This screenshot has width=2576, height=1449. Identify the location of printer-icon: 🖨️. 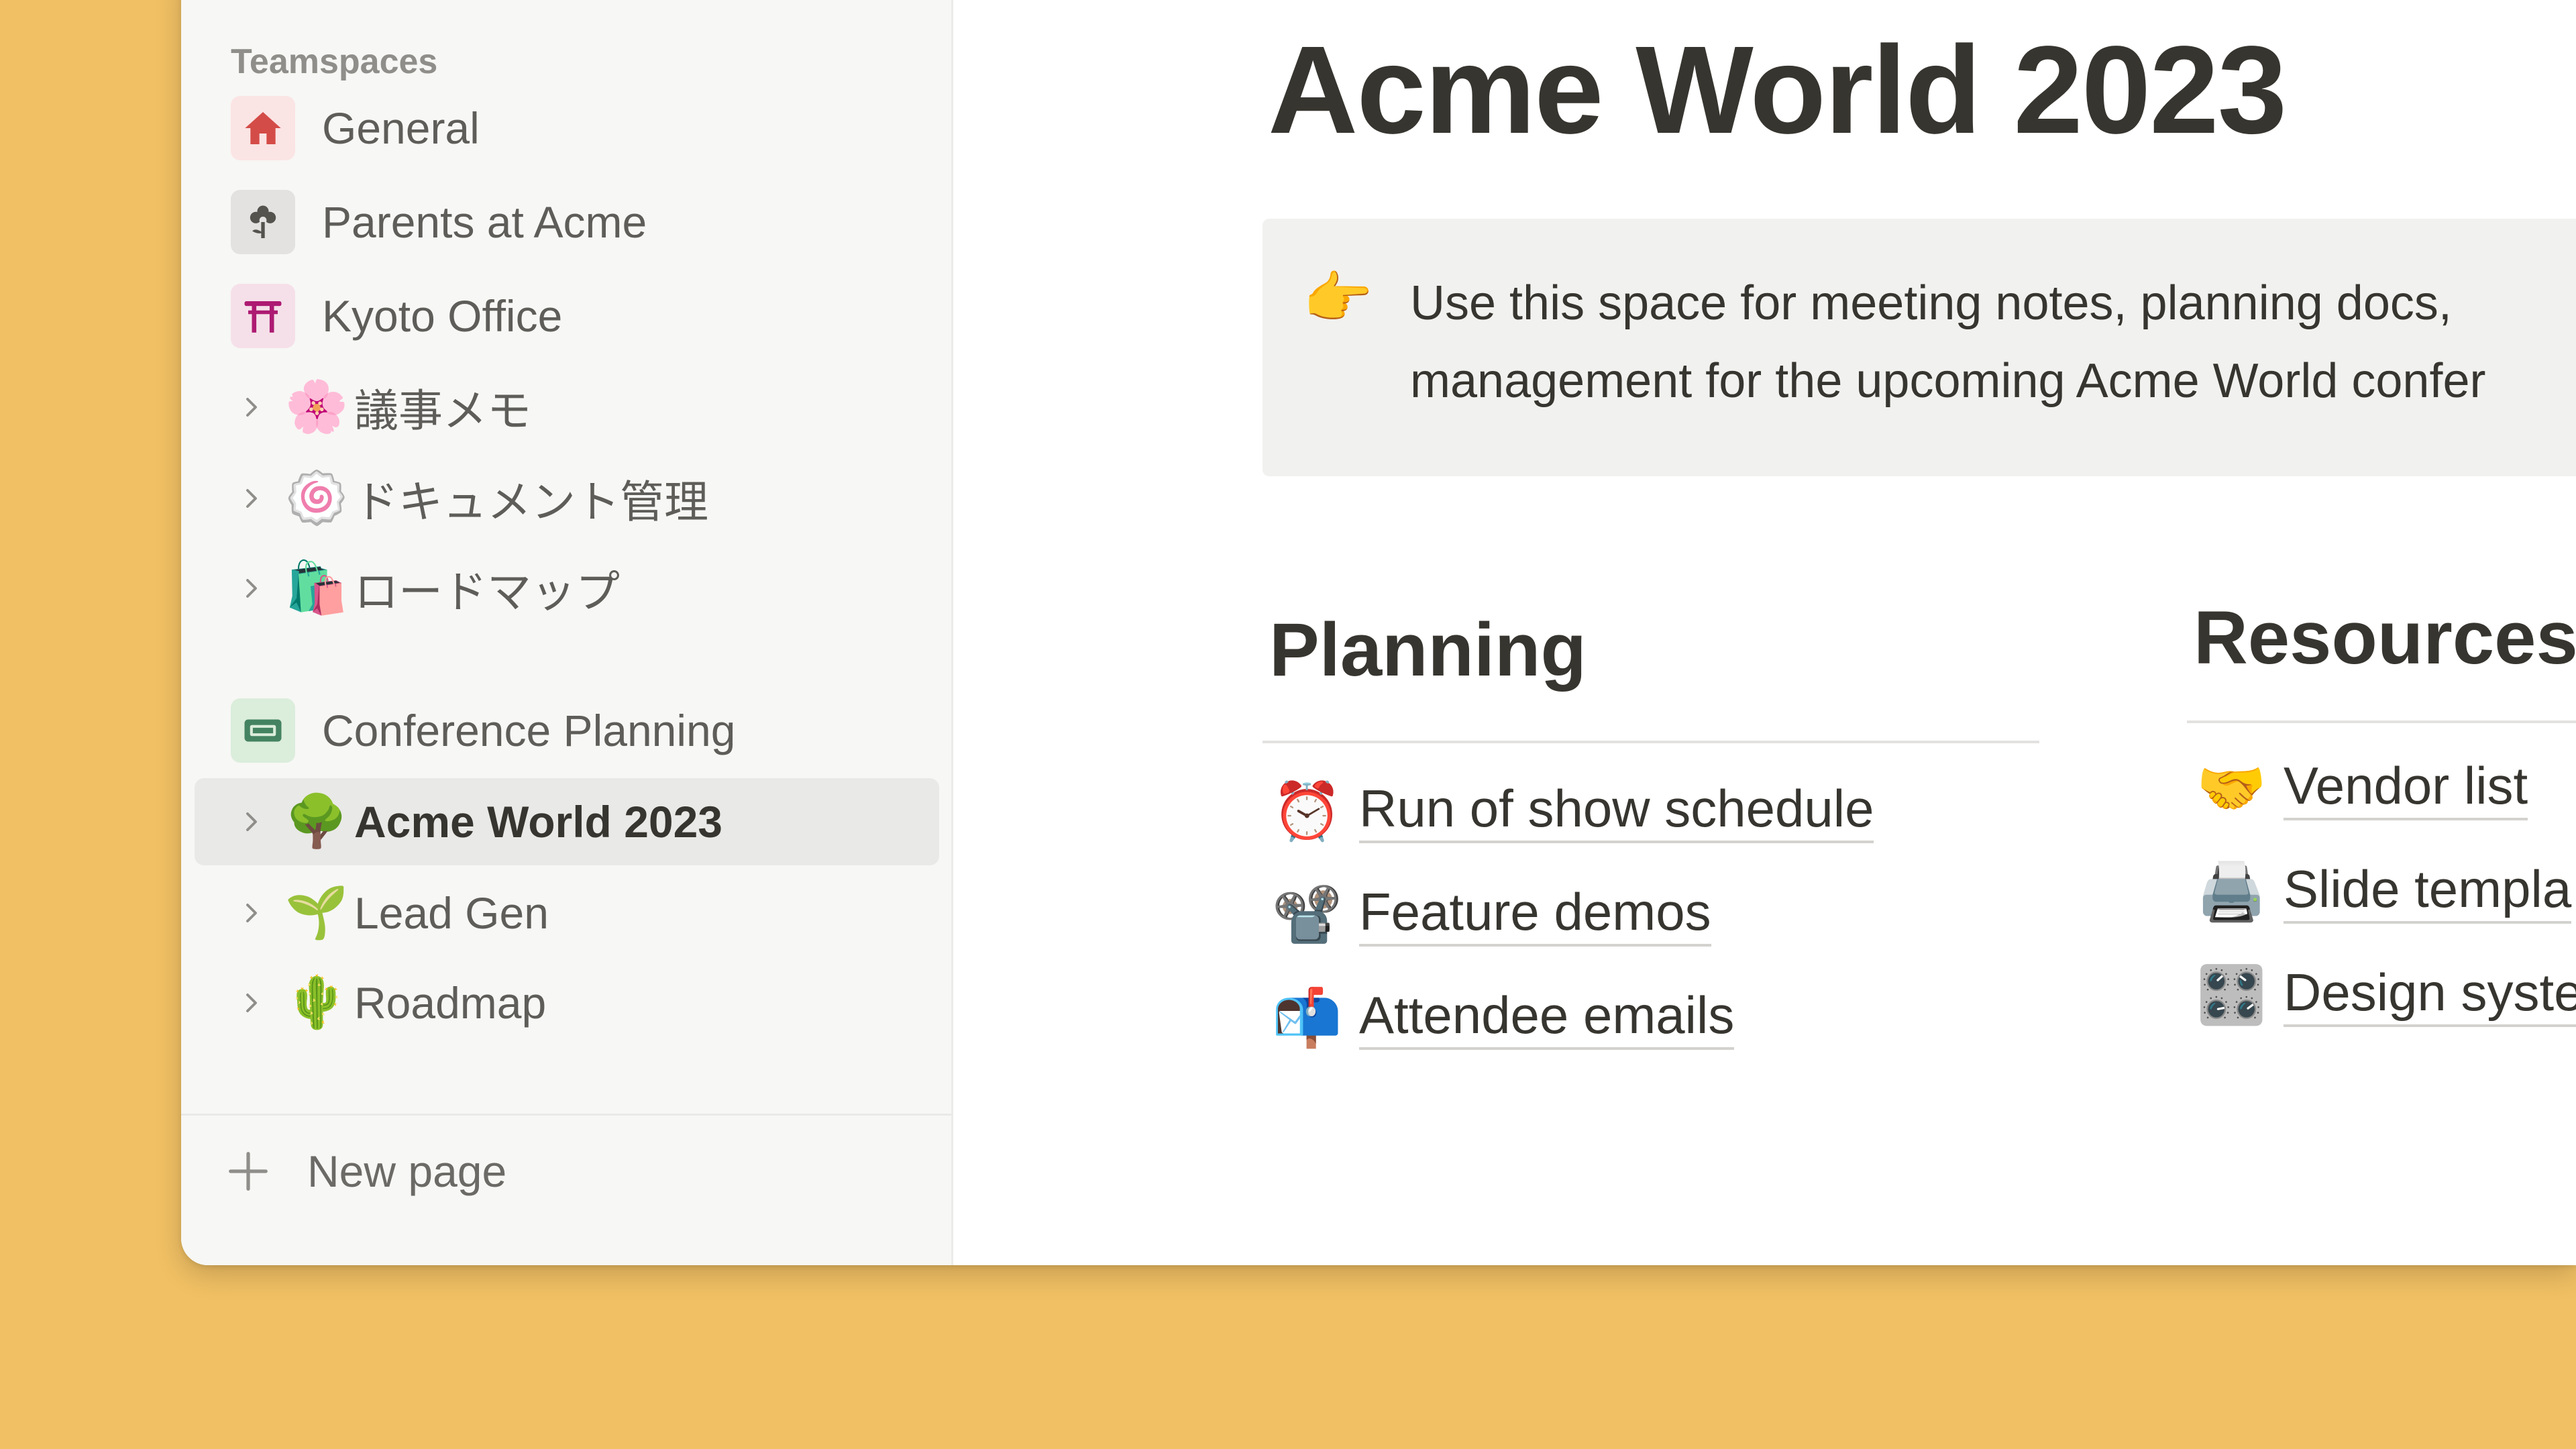
(2231, 891).